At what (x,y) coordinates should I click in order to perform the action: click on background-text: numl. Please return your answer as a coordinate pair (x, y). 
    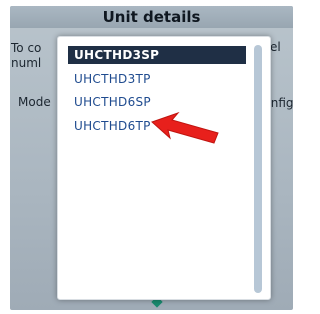
    Looking at the image, I should click on (26, 63).